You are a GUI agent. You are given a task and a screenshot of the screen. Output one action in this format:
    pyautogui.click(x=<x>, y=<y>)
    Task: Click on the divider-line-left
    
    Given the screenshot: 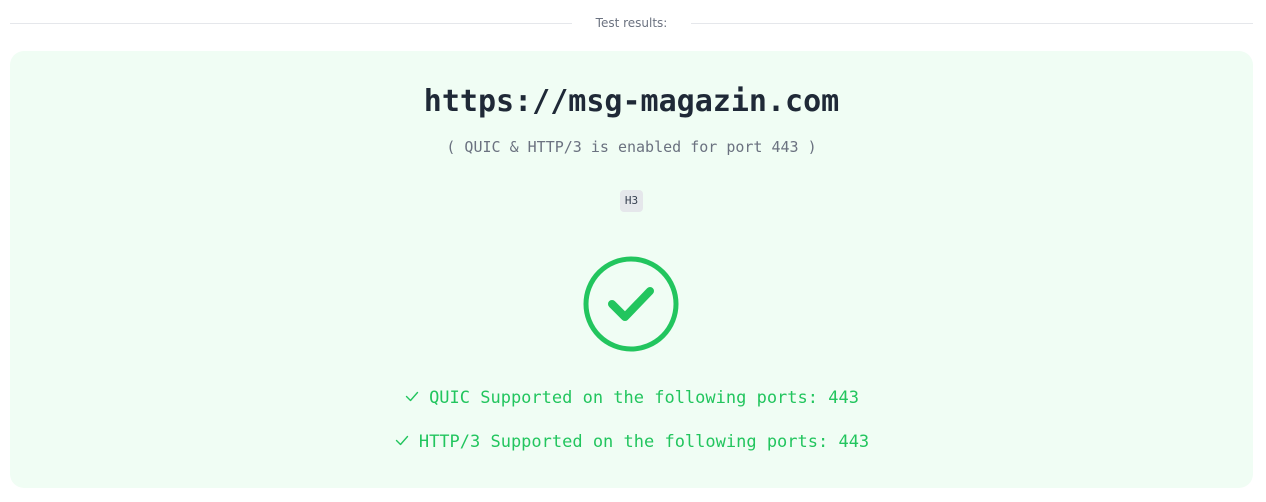 What is the action you would take?
    pyautogui.click(x=291, y=23)
    